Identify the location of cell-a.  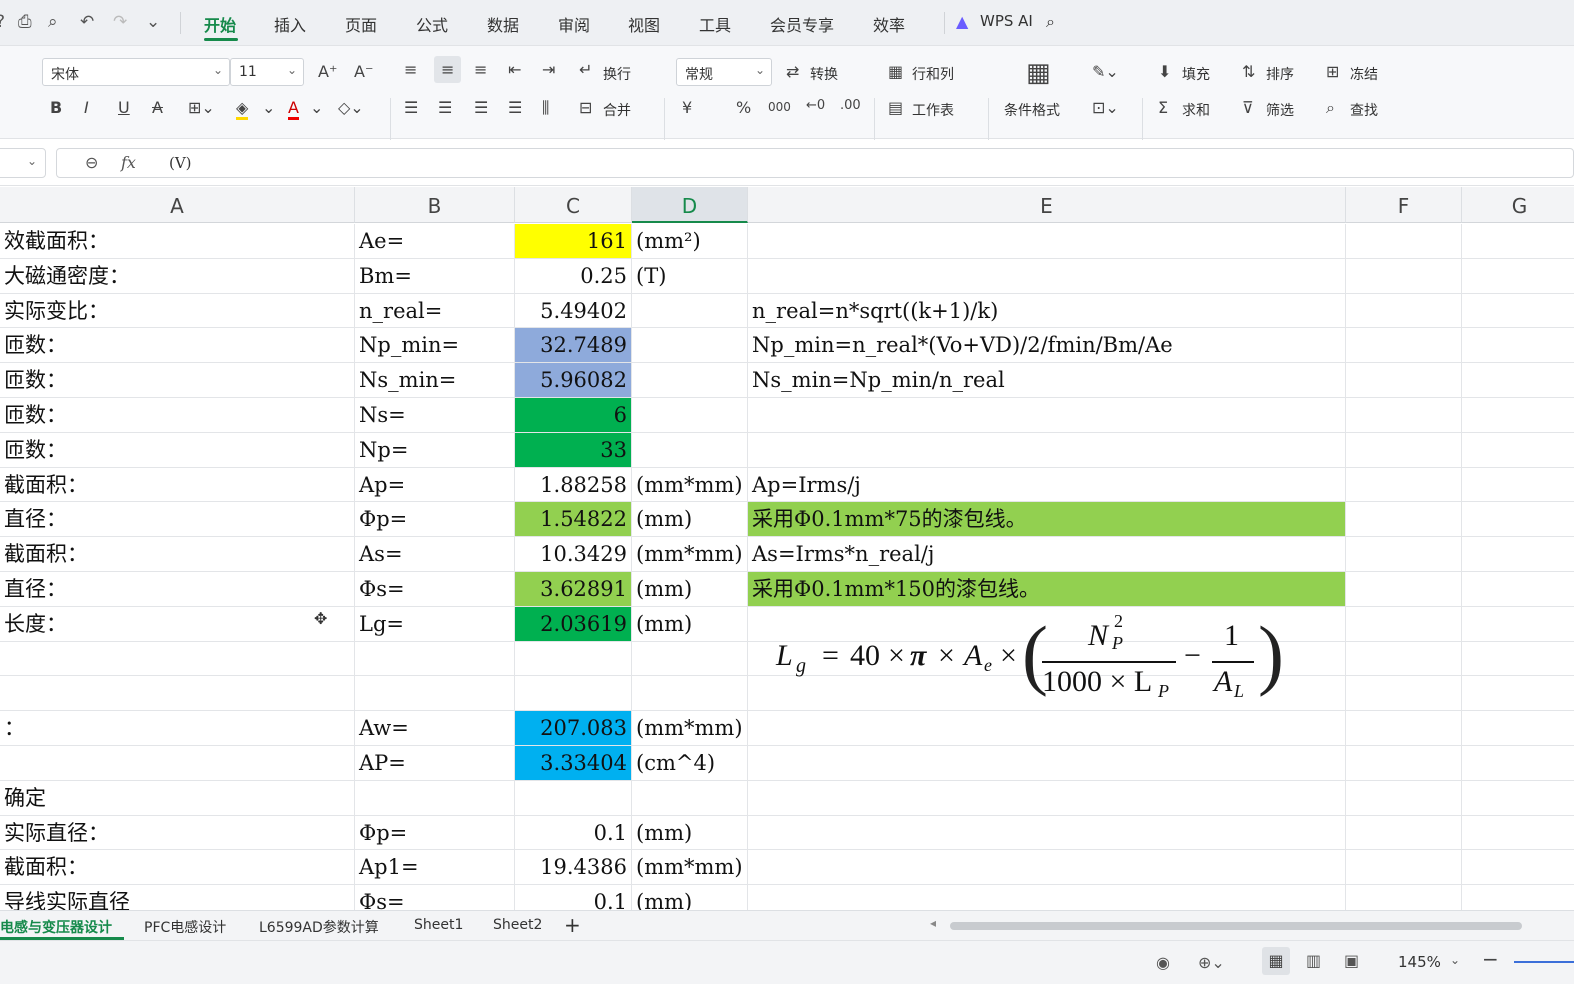
(177, 694).